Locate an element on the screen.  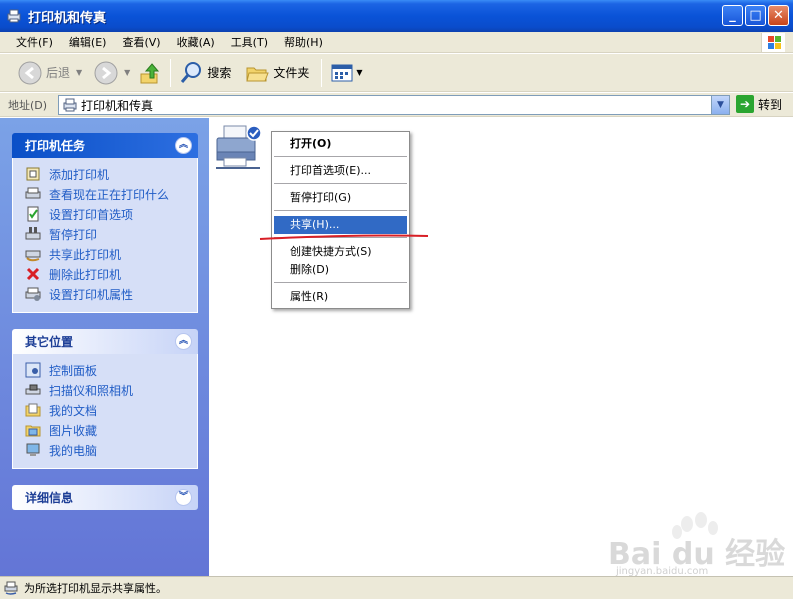
other-places-panel: 其它位置 ︽ 控制面板 扫描仪和照相机 我的文档 图片收藏 我的电脑 is located at coordinates (105, 399).